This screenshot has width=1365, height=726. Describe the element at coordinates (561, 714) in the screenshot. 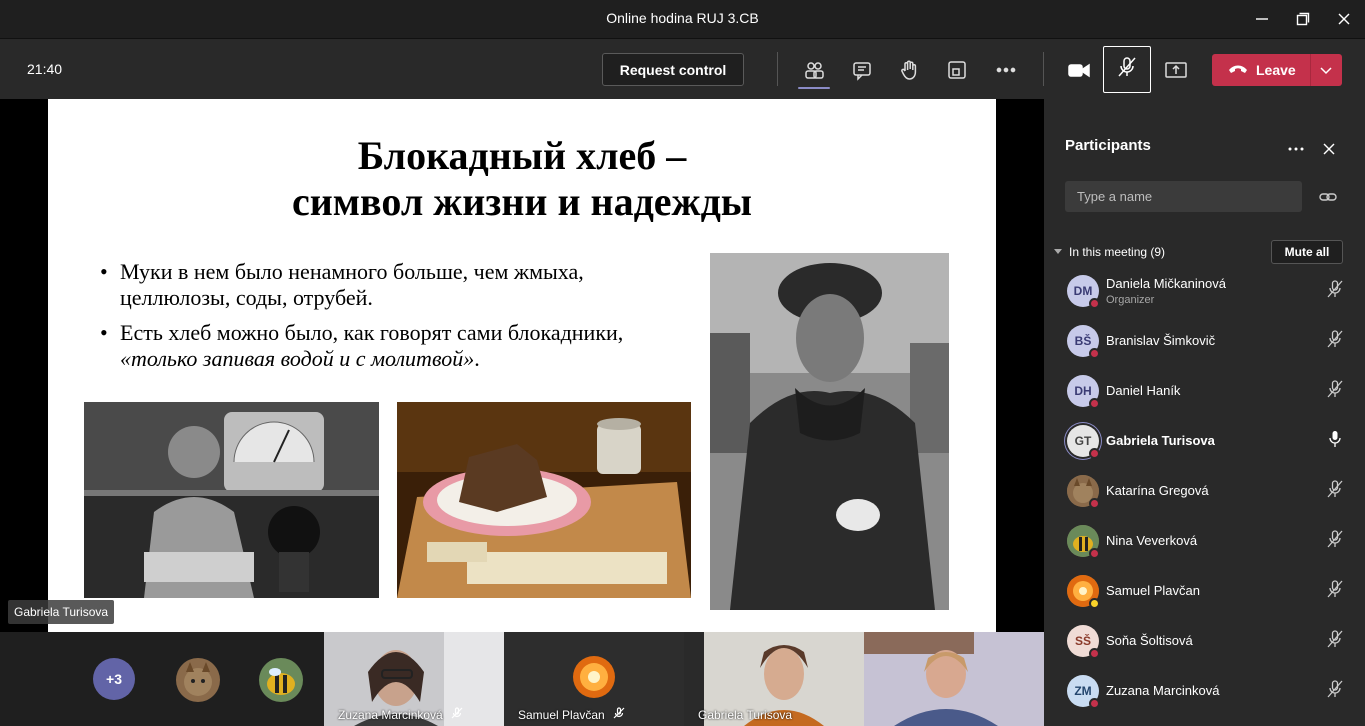

I see `tile-name: Samuel Plavčan` at that location.